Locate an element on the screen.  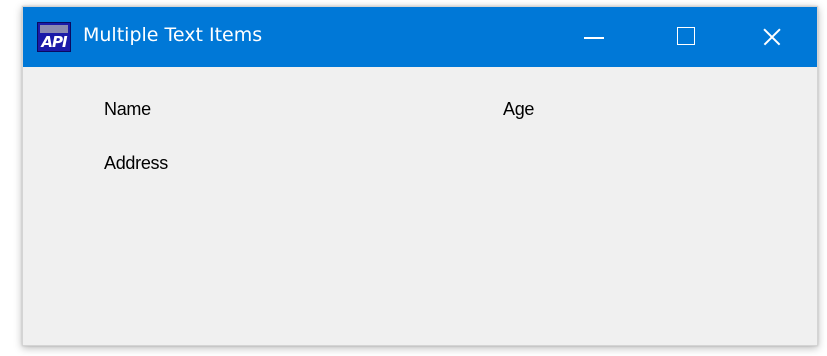
maximize-button is located at coordinates (685, 37).